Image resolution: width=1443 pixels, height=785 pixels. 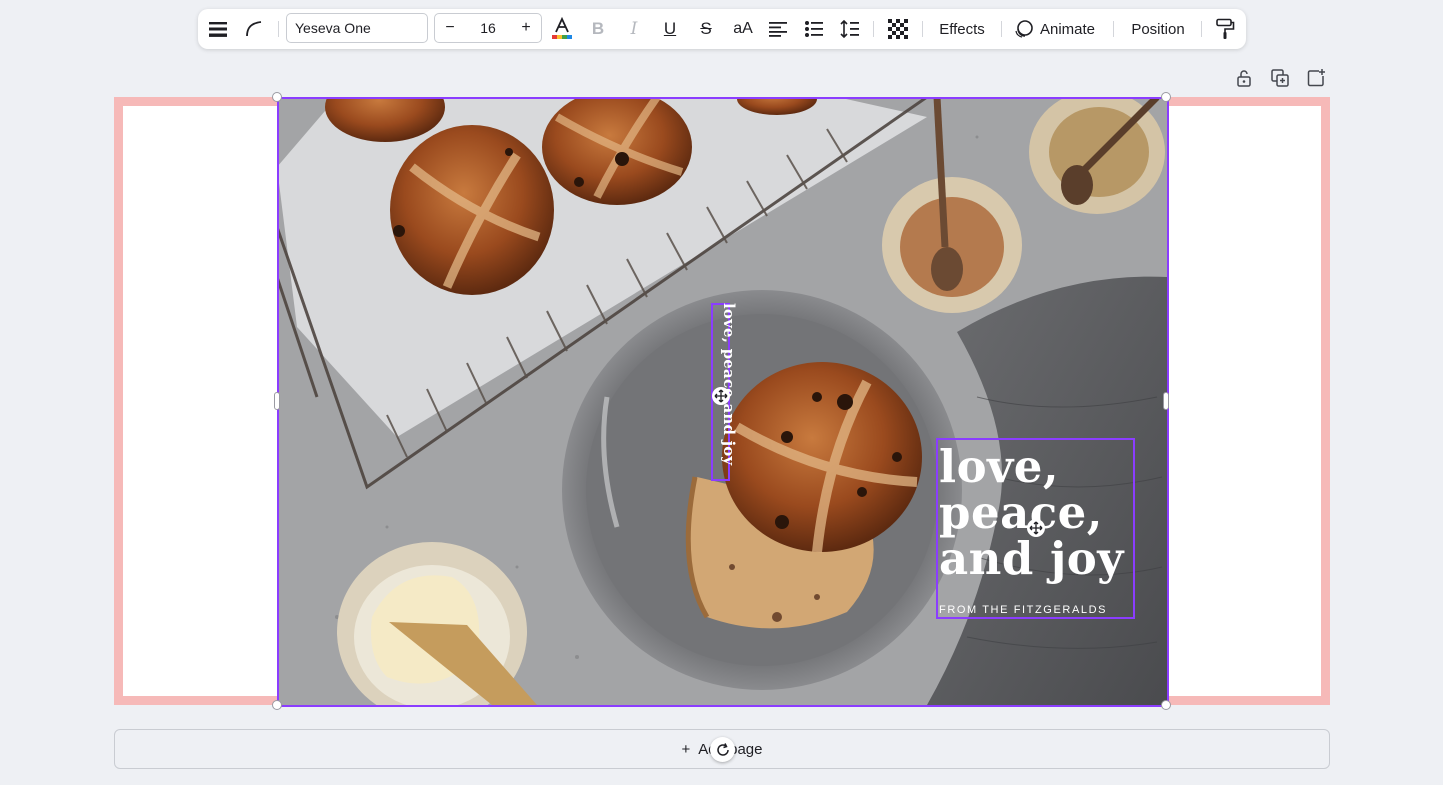 I want to click on strikethrough-icon: S, so click(x=706, y=28).